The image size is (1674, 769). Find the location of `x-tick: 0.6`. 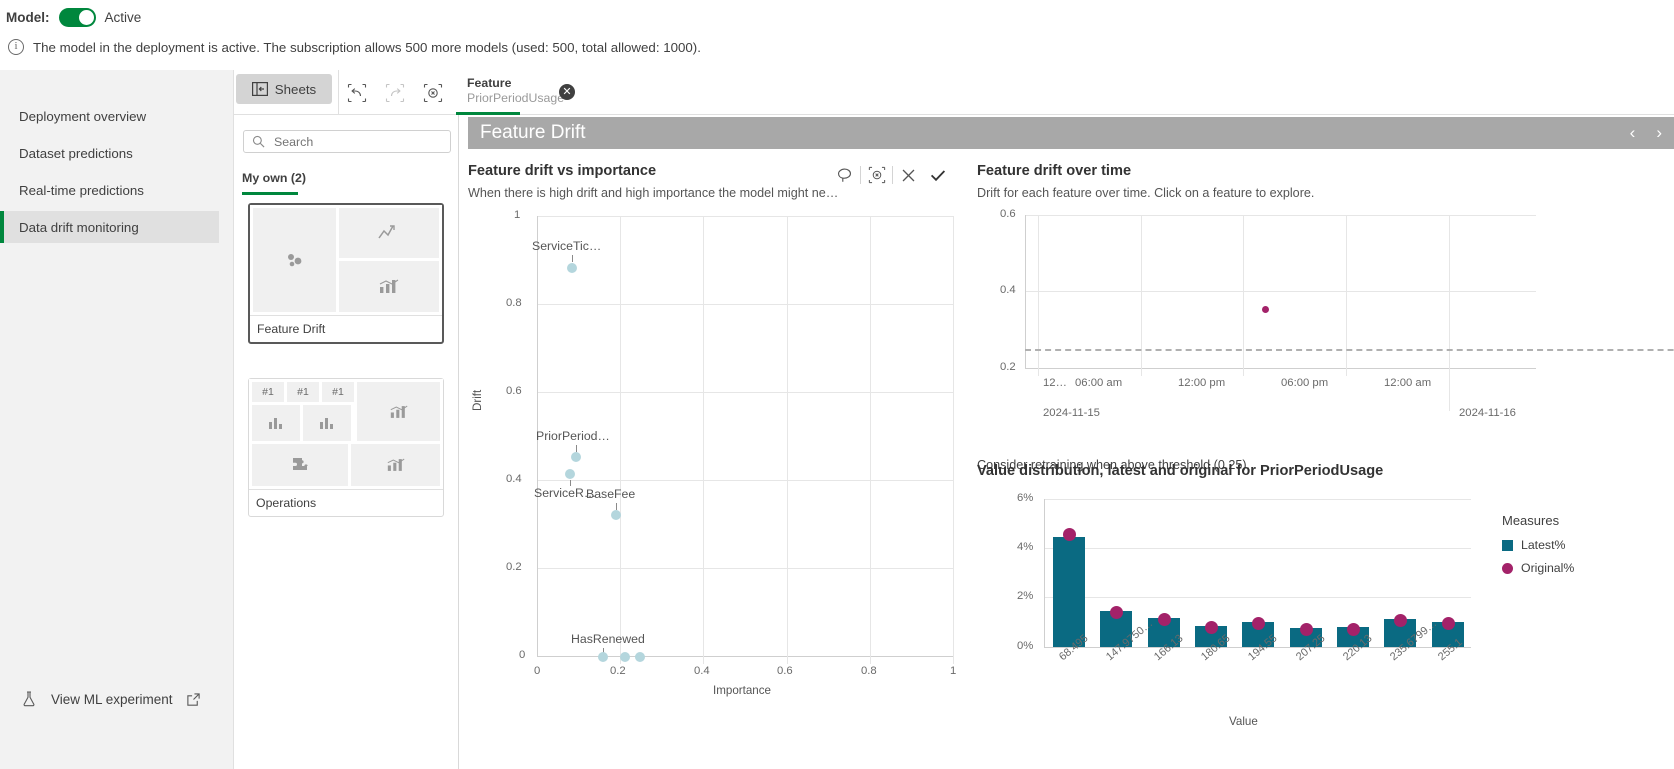

x-tick: 0.6 is located at coordinates (785, 671).